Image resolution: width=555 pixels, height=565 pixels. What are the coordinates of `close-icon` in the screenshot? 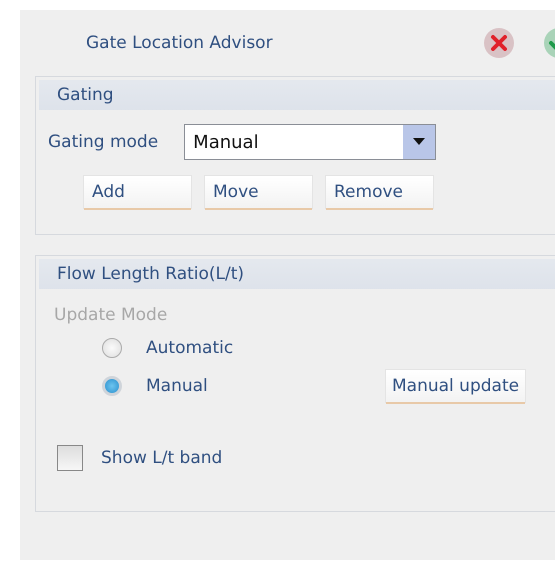 It's located at (499, 43).